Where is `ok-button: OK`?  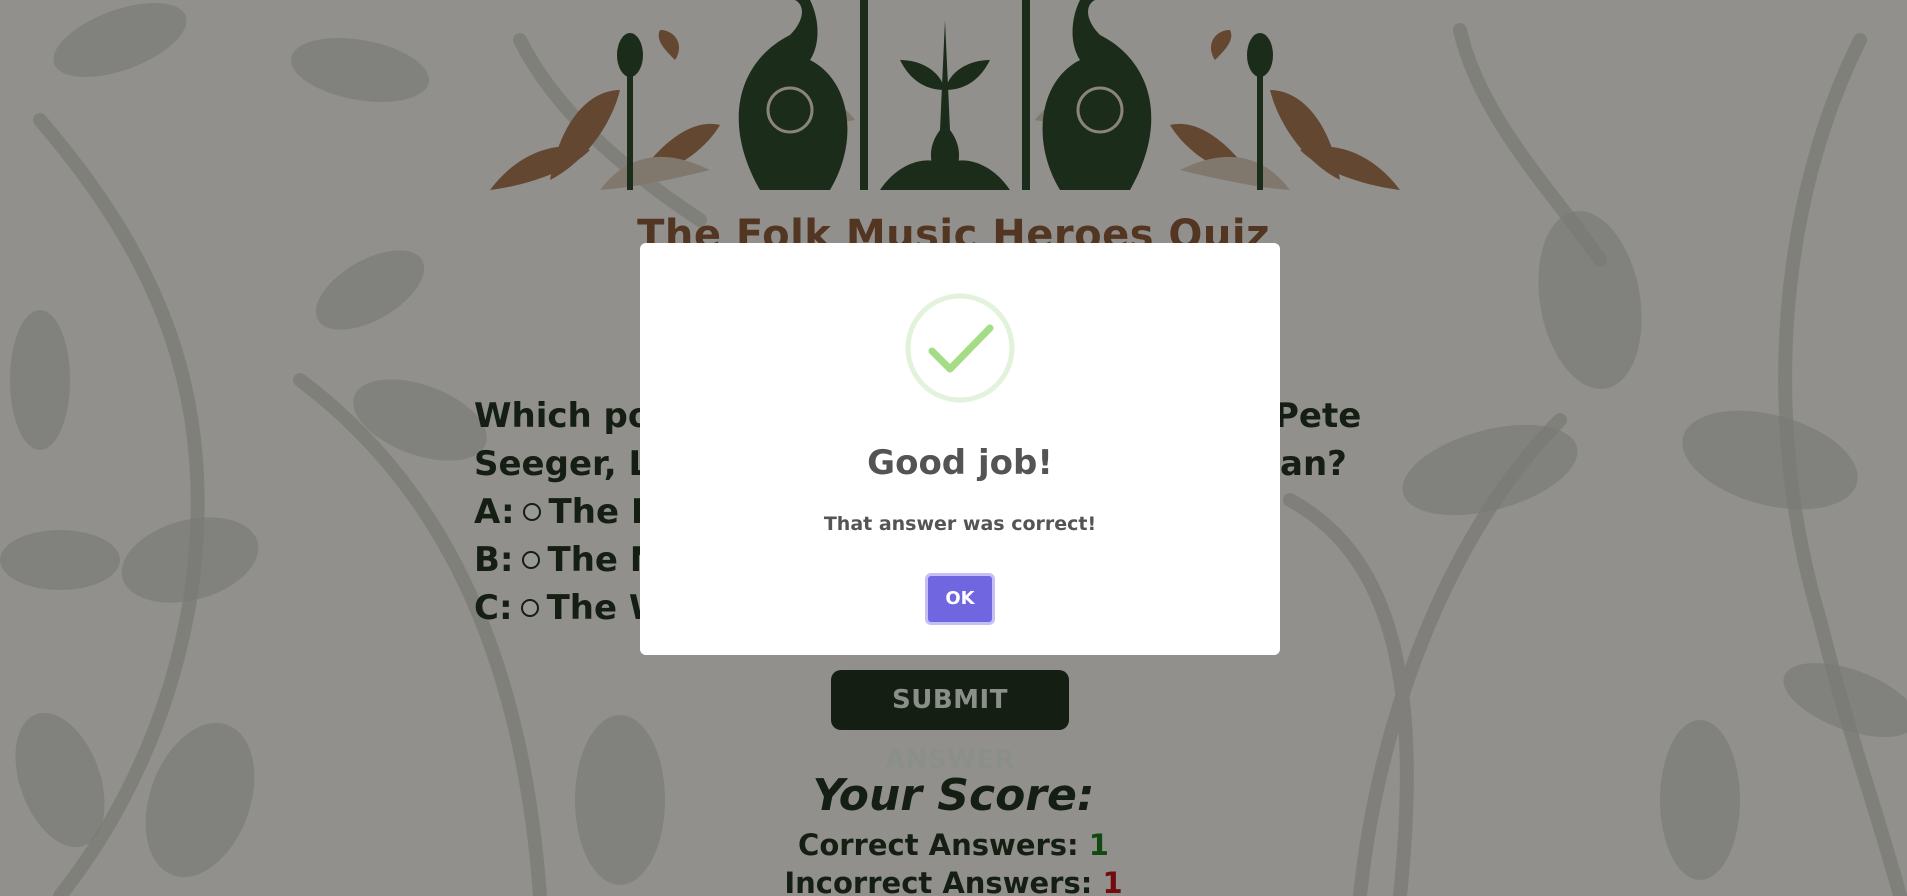 ok-button: OK is located at coordinates (960, 599).